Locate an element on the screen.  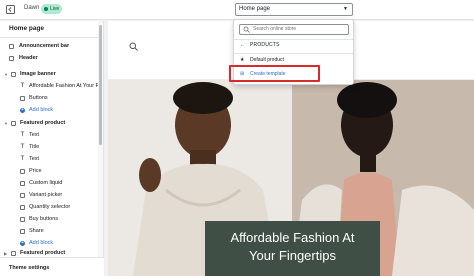
sidebar-item-label: Custom liquid is located at coordinates (46, 183).